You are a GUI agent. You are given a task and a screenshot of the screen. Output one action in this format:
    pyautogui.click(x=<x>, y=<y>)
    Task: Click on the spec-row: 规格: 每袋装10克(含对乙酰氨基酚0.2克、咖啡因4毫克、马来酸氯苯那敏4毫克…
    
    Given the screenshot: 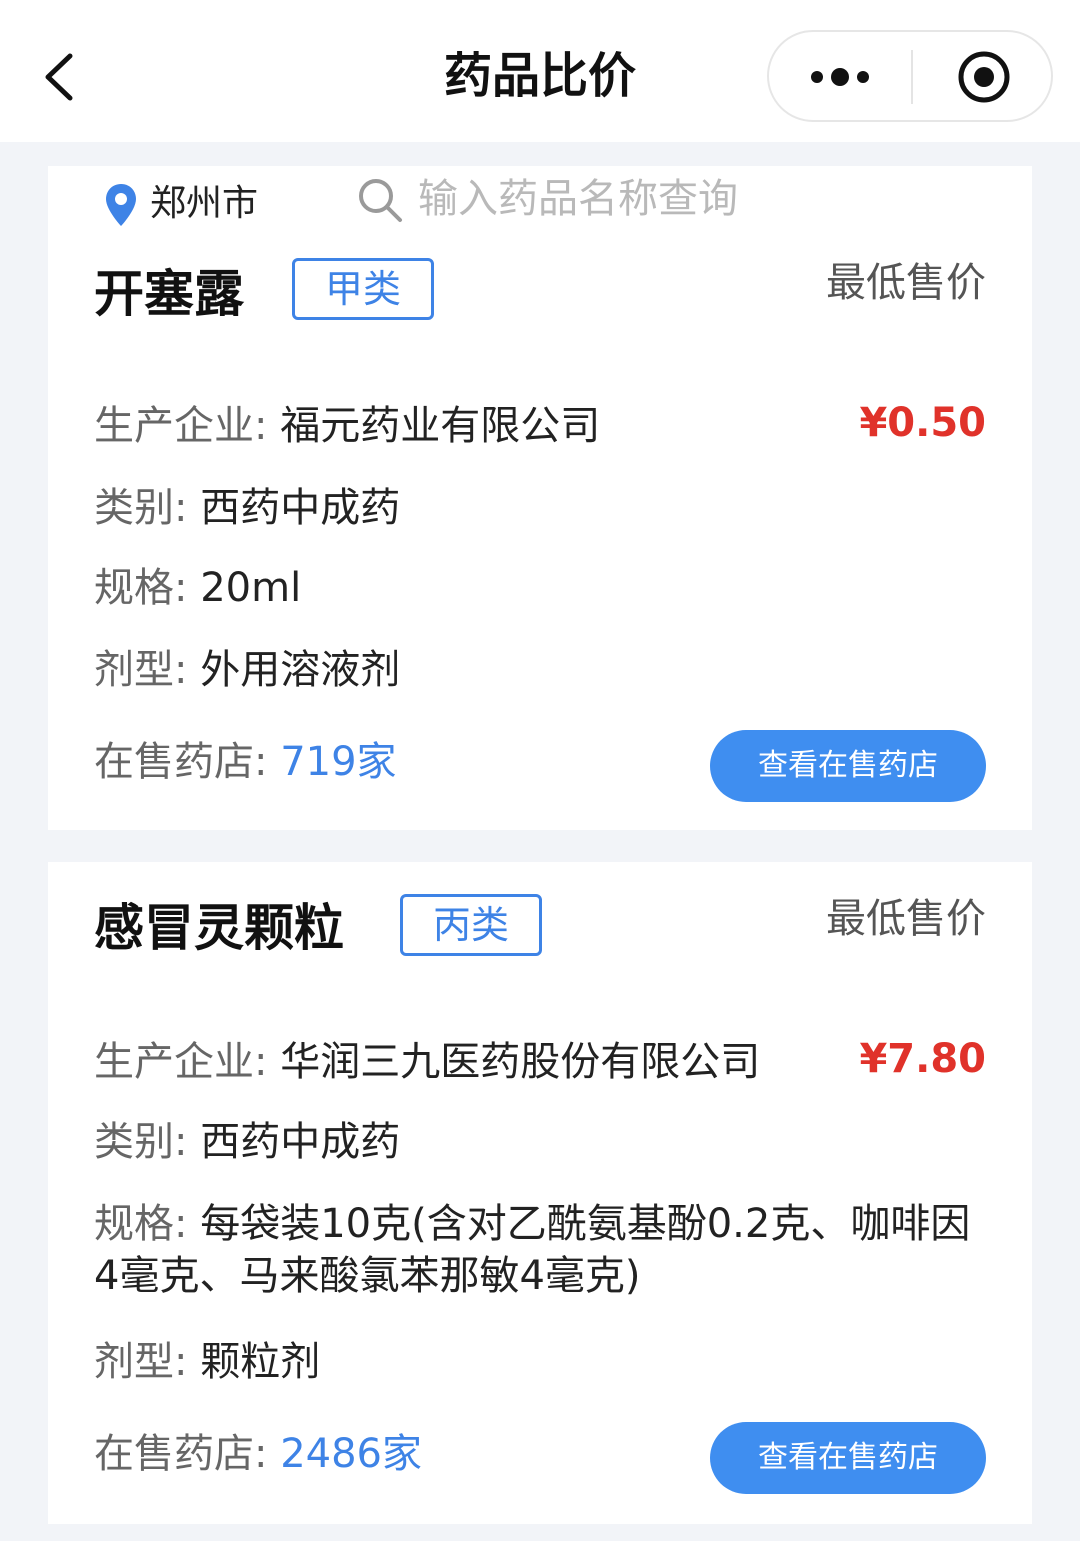 What is the action you would take?
    pyautogui.click(x=534, y=1250)
    